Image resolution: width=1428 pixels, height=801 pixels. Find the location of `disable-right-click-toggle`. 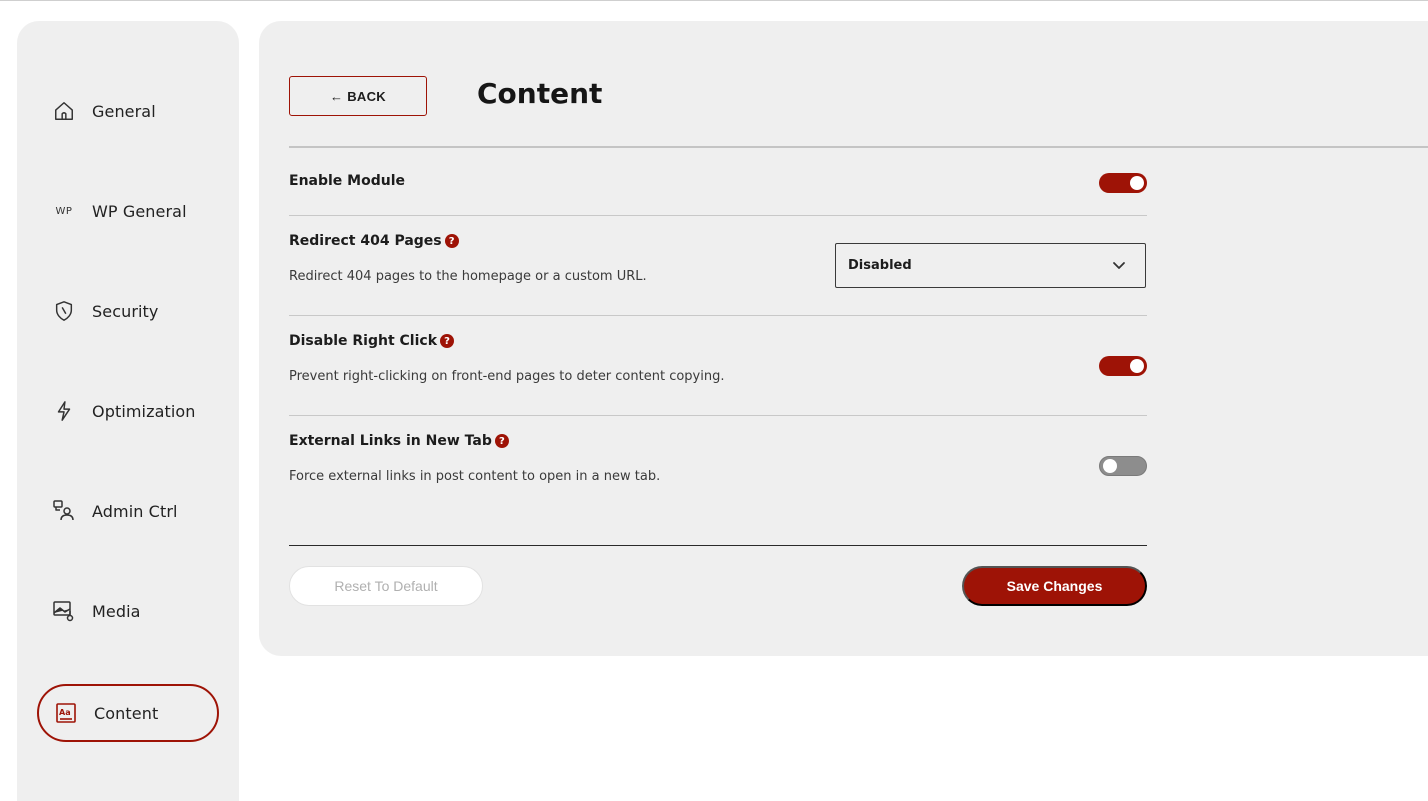

disable-right-click-toggle is located at coordinates (1123, 366).